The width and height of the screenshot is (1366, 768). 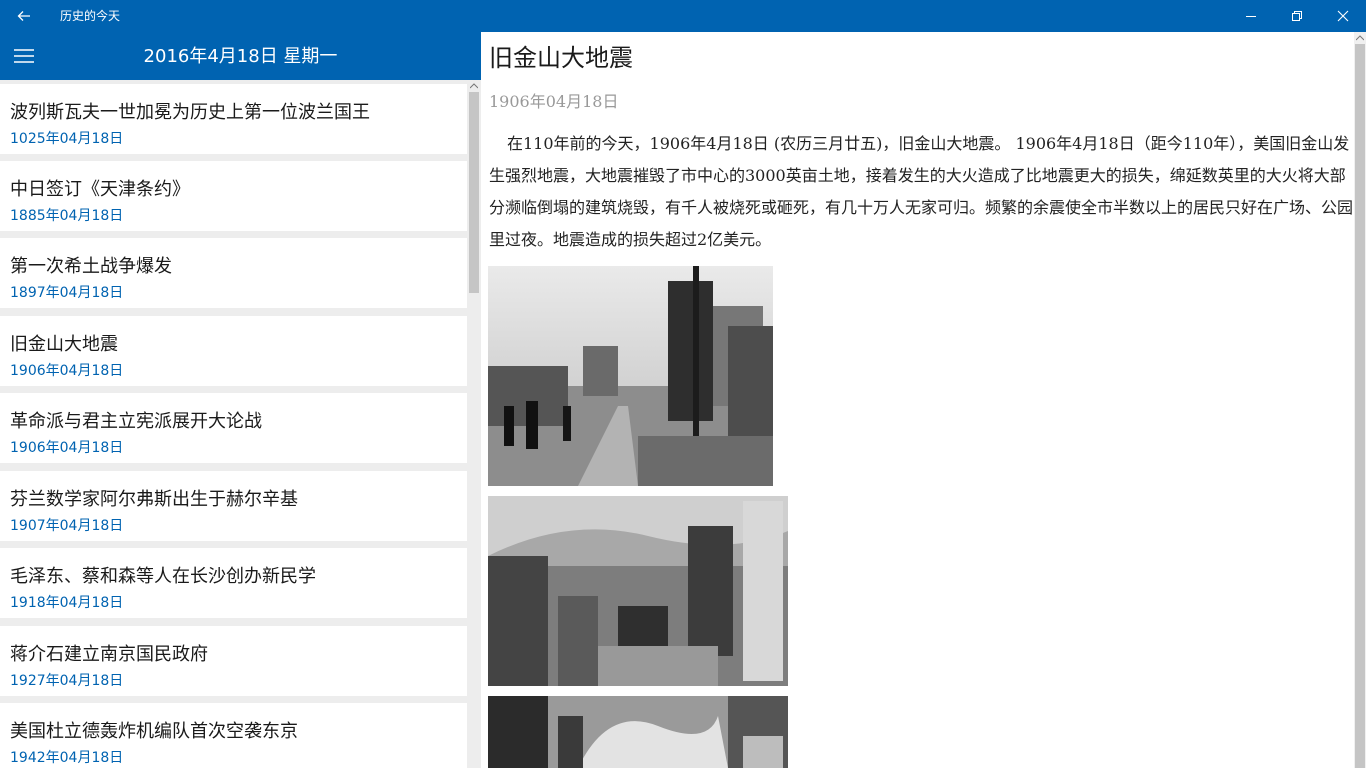 I want to click on event-title: 第一次希土战争爆发, so click(x=91, y=266).